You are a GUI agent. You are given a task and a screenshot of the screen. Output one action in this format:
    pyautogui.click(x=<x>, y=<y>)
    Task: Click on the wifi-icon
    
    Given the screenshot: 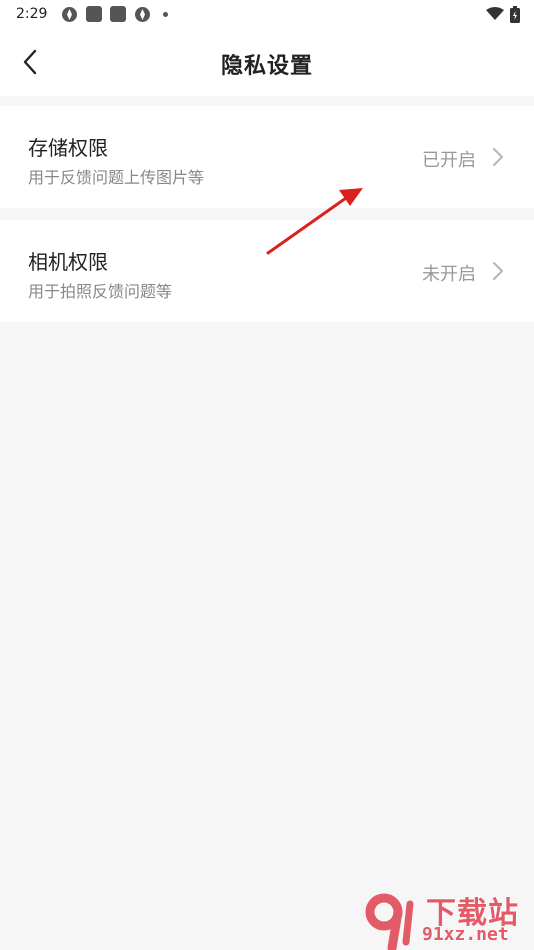 What is the action you would take?
    pyautogui.click(x=495, y=13)
    